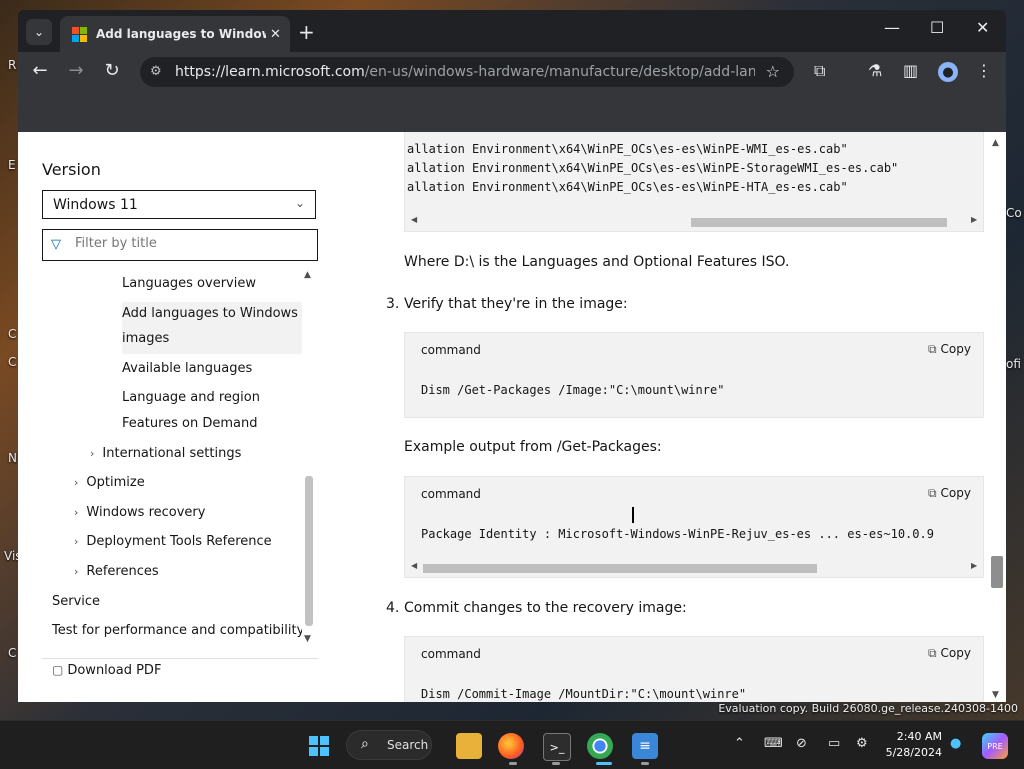 This screenshot has height=769, width=1024. I want to click on labs-flask-icon: ⚗, so click(875, 70).